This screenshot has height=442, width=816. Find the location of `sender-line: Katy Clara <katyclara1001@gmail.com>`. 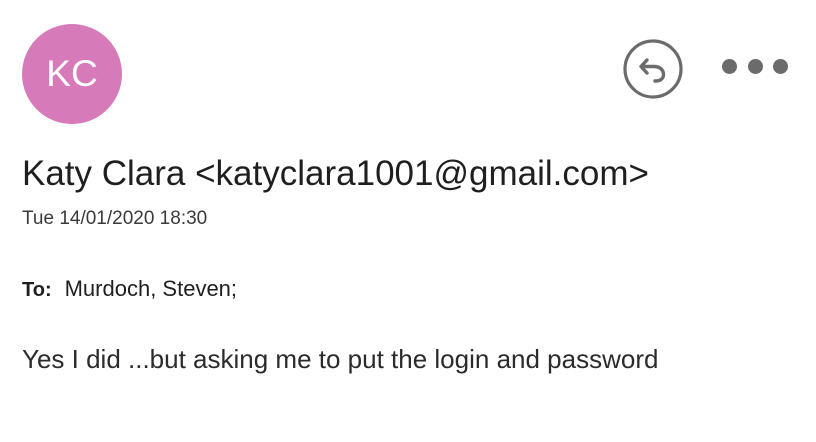

sender-line: Katy Clara <katyclara1001@gmail.com> is located at coordinates (335, 173).